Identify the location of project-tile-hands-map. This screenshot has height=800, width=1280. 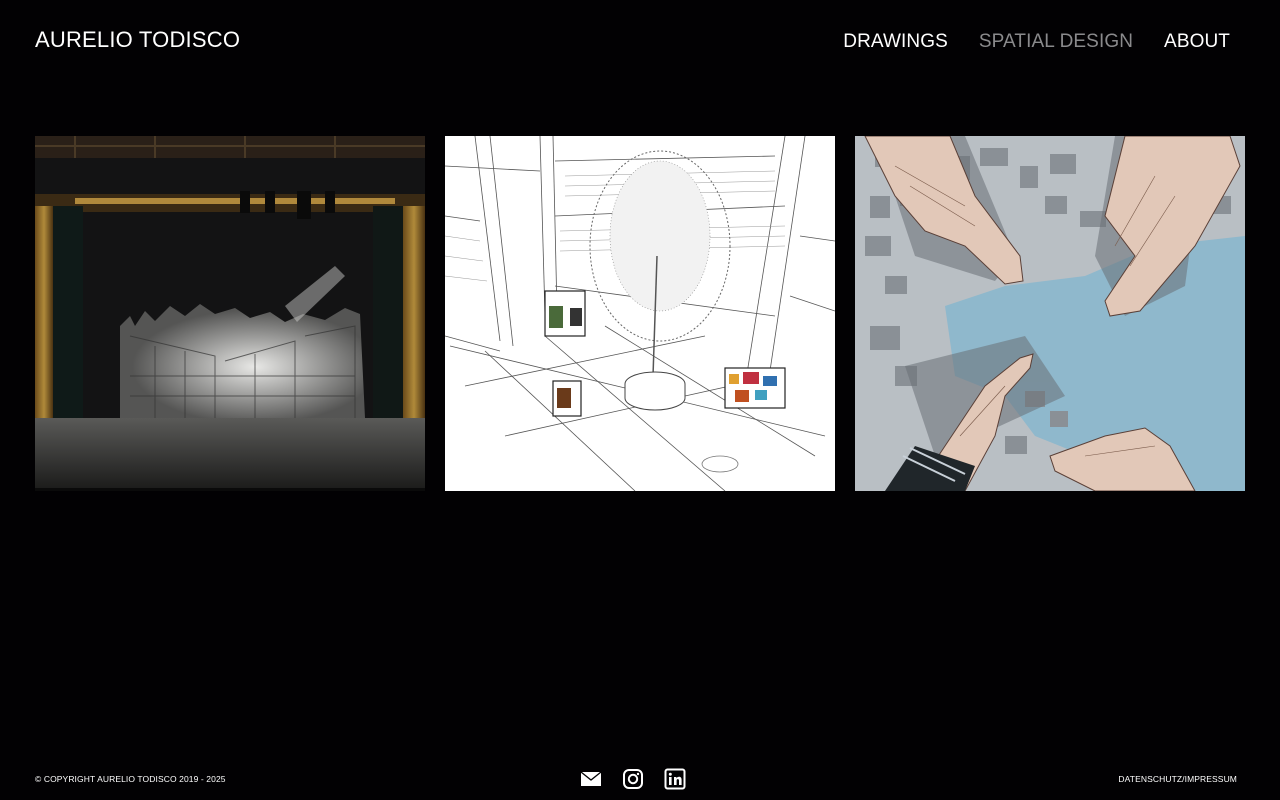
(1050, 313).